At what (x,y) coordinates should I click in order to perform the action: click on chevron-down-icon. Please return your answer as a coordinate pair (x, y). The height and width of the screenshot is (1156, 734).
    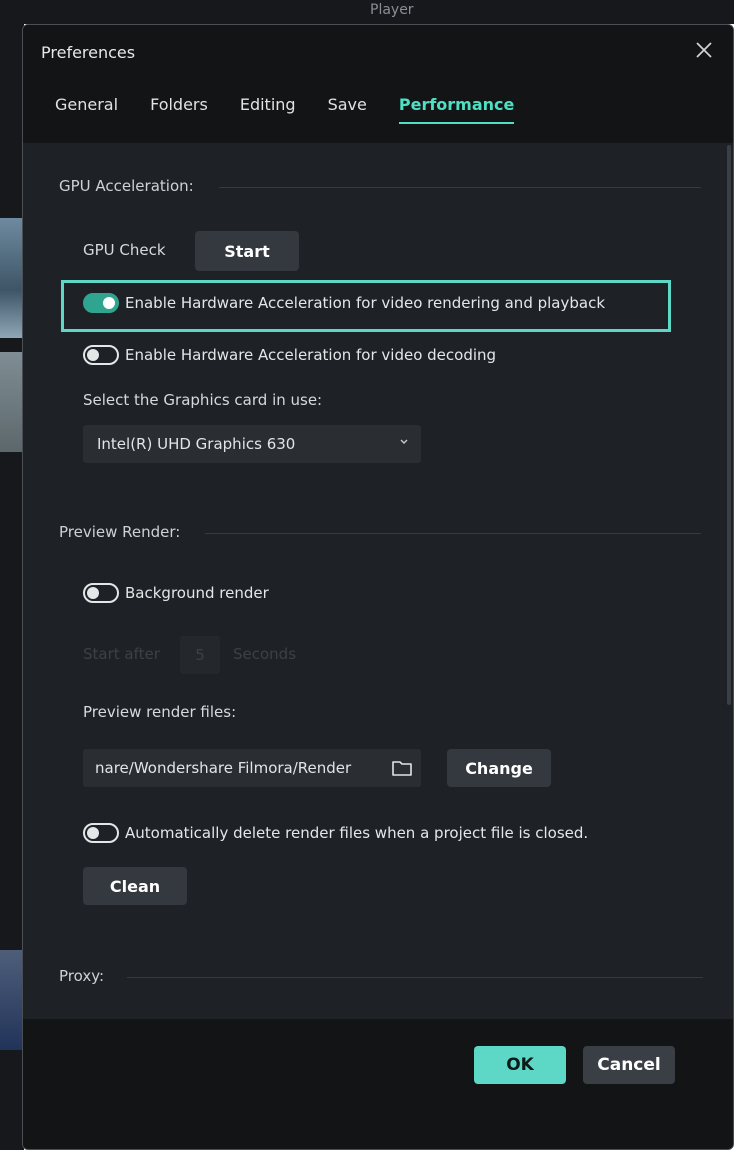
    Looking at the image, I should click on (404, 441).